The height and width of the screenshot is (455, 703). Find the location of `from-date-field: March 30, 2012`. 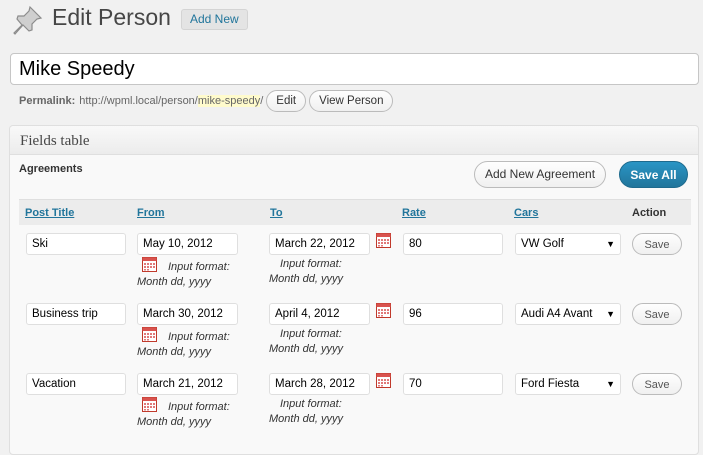

from-date-field: March 30, 2012 is located at coordinates (187, 314).